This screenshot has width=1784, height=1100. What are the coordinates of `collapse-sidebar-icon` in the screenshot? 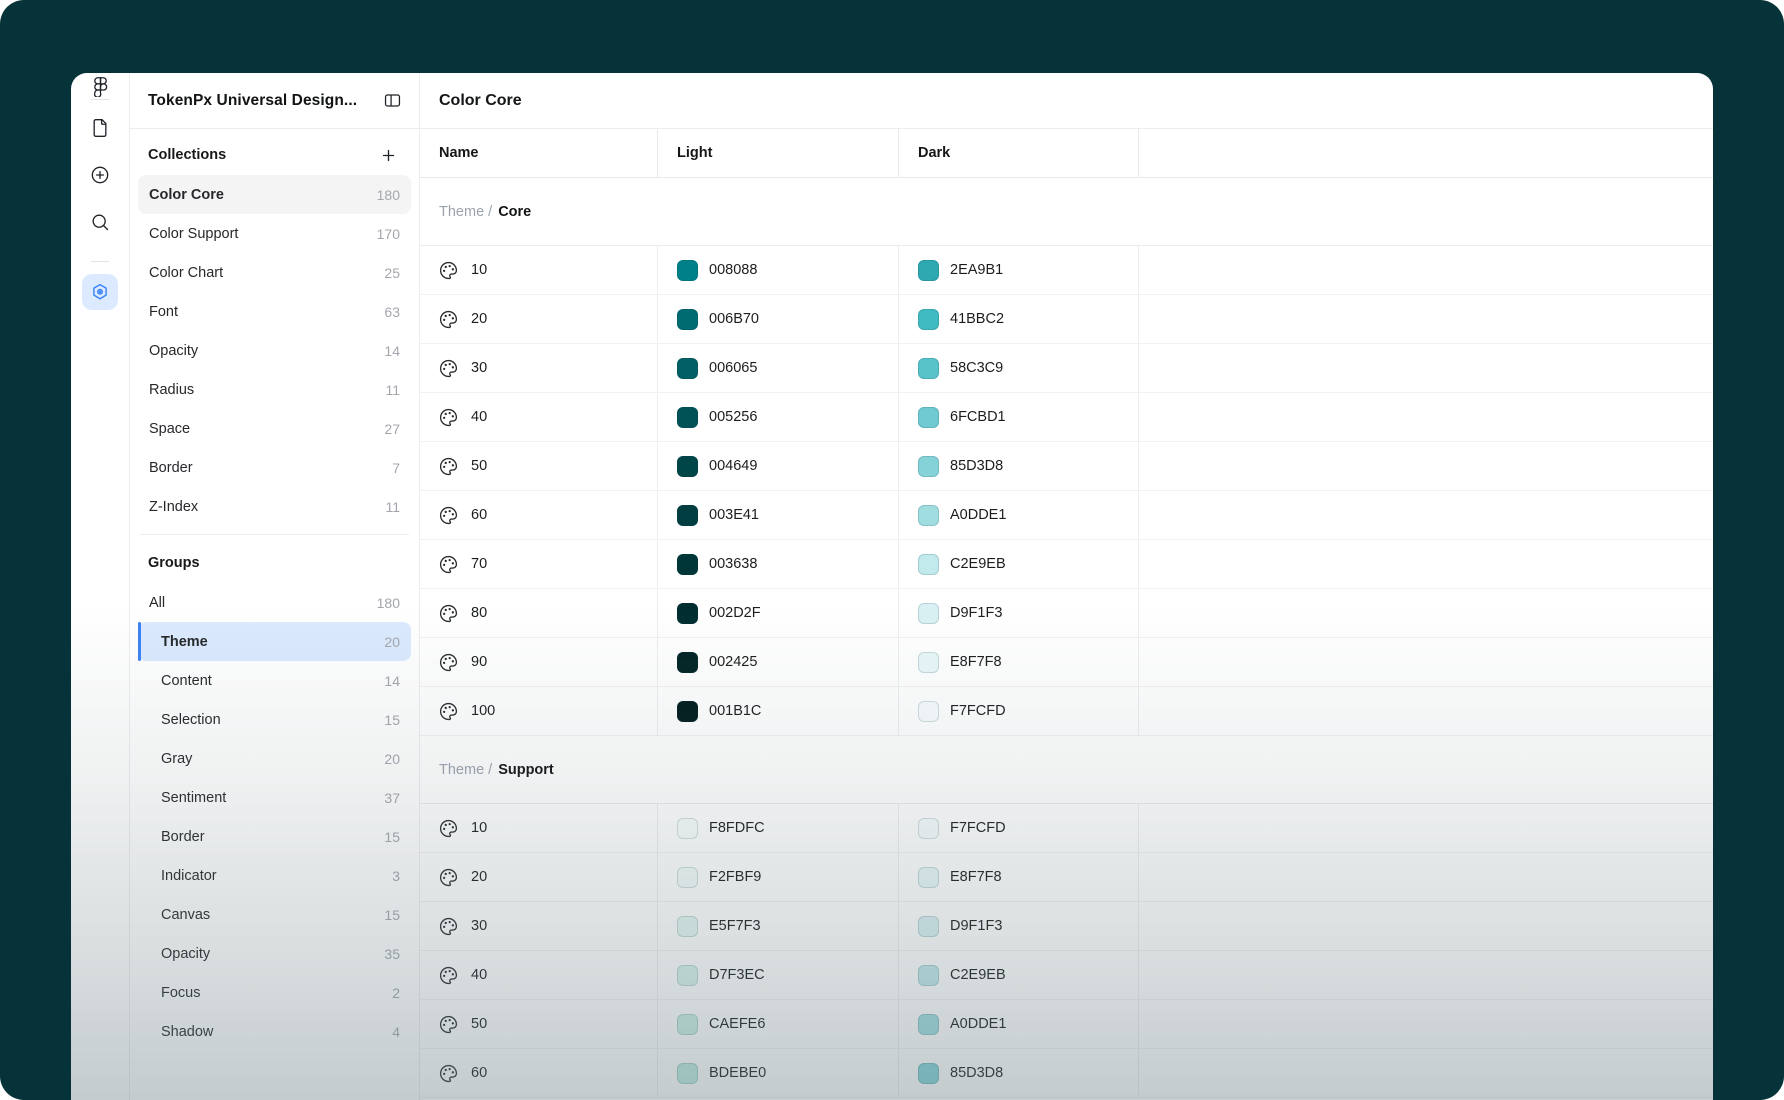 It's located at (392, 101).